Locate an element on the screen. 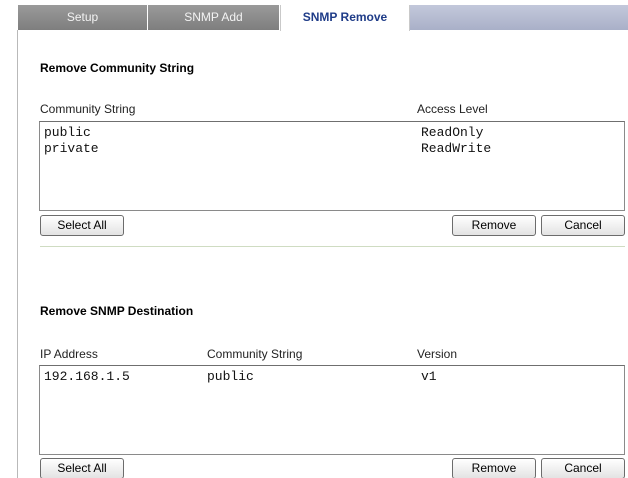 The height and width of the screenshot is (478, 628). access-level-column-header: Access Level is located at coordinates (452, 109).